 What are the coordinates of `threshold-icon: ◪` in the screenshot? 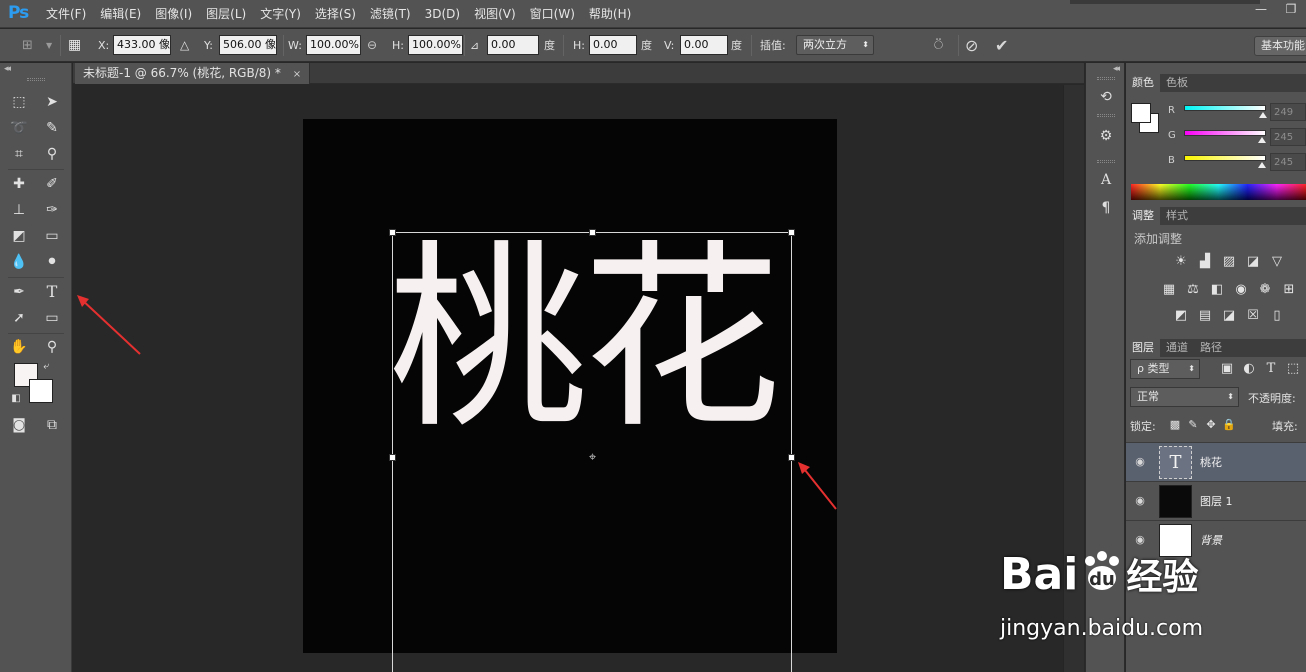 It's located at (1229, 316).